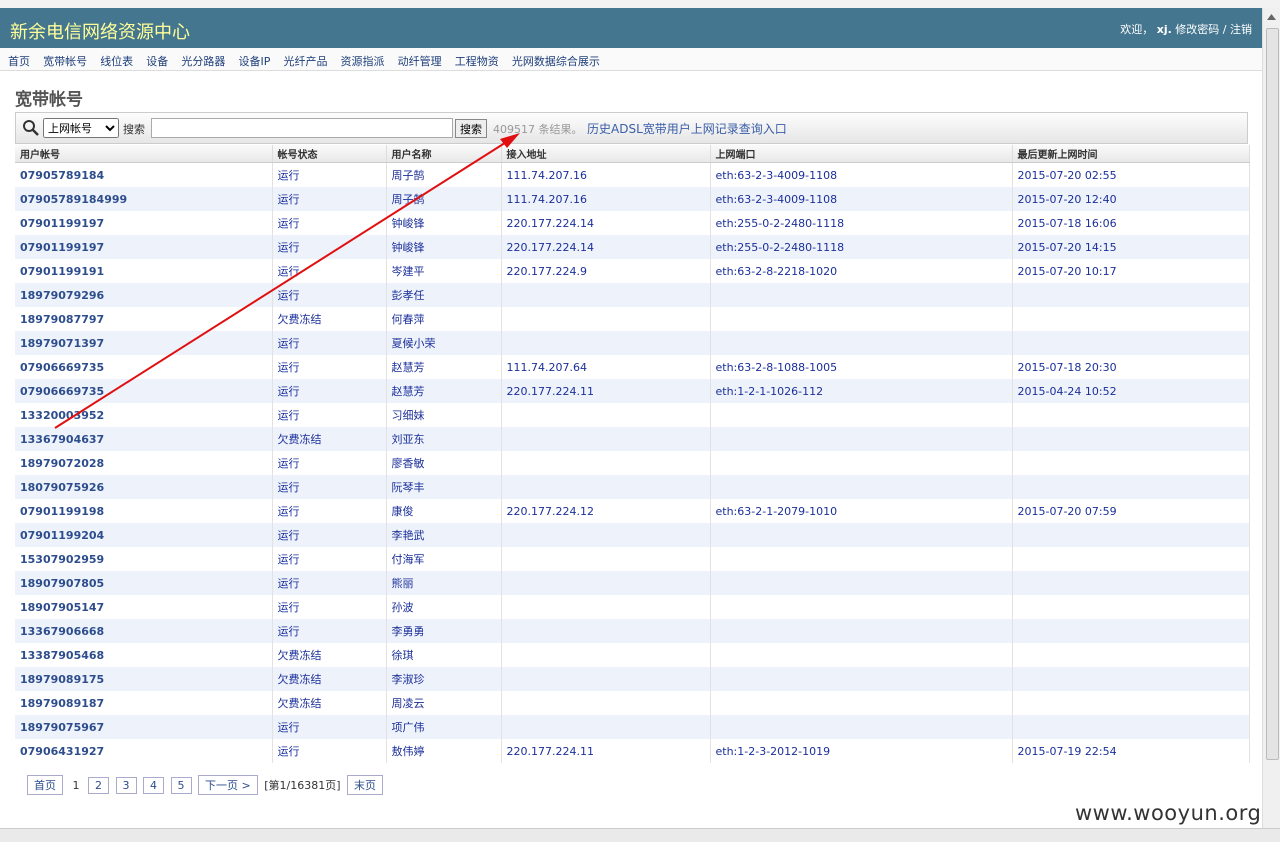 The height and width of the screenshot is (842, 1280). Describe the element at coordinates (228, 785) in the screenshot. I see `pager-next: 下一页 >` at that location.